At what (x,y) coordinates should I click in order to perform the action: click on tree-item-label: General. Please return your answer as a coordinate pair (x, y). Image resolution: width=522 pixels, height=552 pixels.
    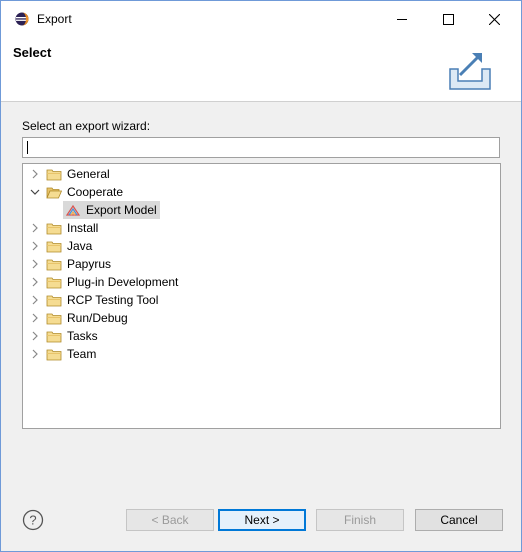
    Looking at the image, I should click on (88, 174).